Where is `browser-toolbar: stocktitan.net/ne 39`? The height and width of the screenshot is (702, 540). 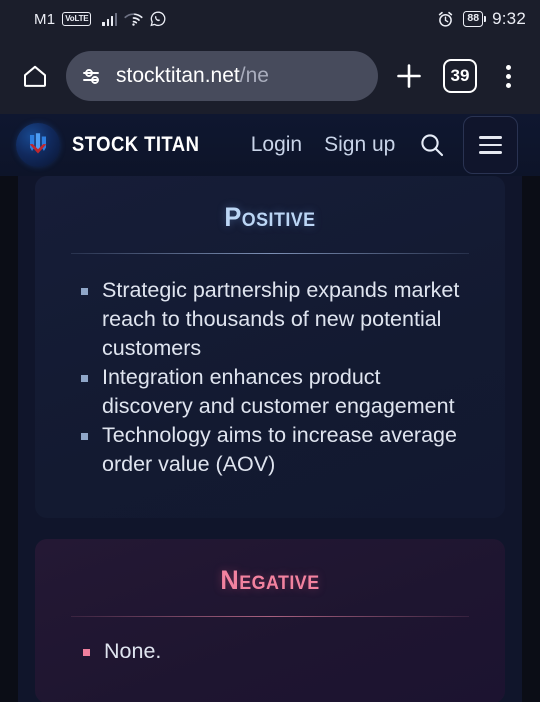 browser-toolbar: stocktitan.net/ne 39 is located at coordinates (270, 76).